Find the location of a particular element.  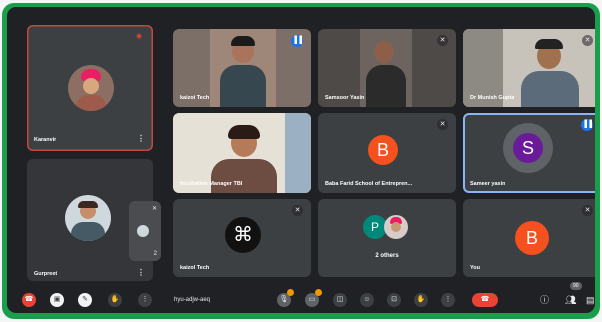

emoji-button: ☺ is located at coordinates (367, 300).